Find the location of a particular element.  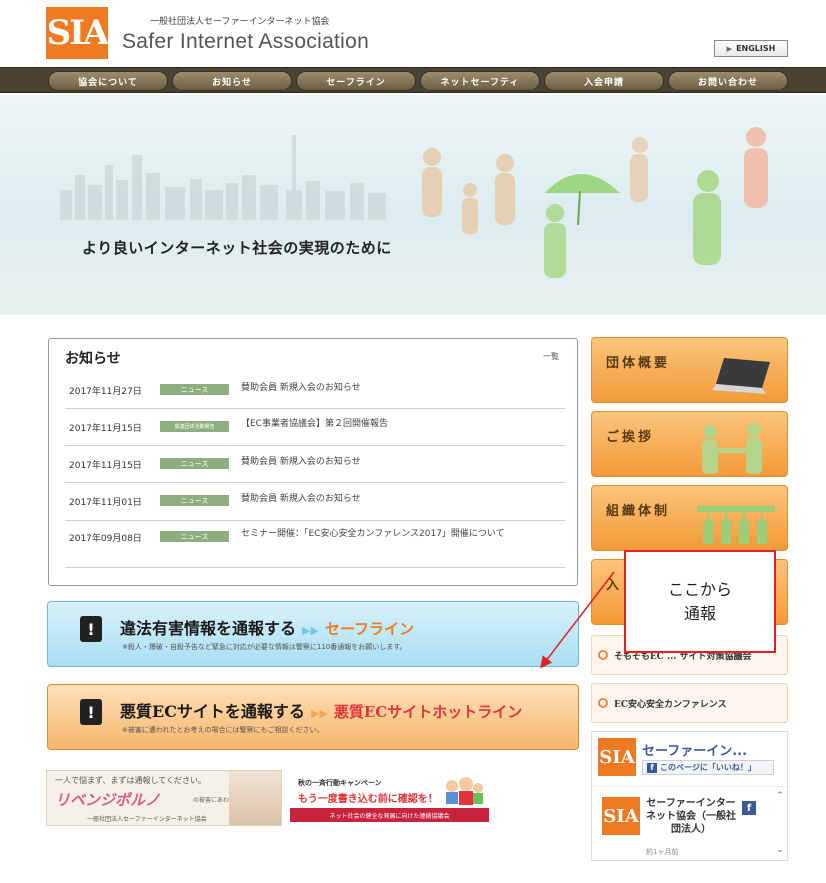

sia-logo: SIA is located at coordinates (78, 33).